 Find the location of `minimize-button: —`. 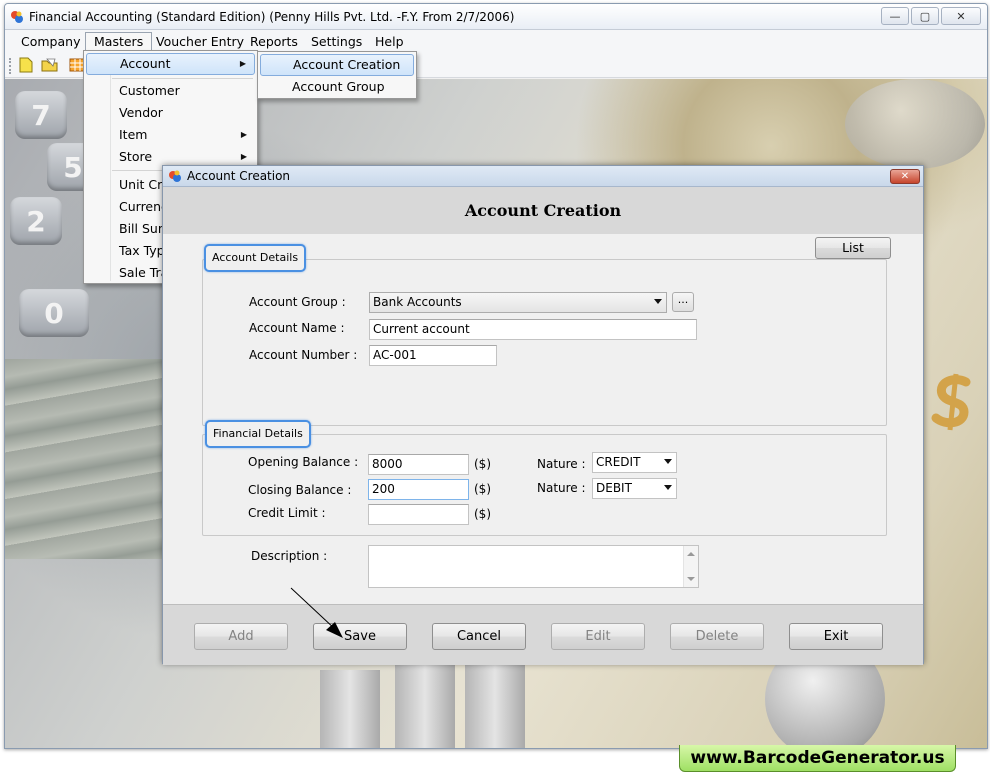

minimize-button: — is located at coordinates (895, 16).